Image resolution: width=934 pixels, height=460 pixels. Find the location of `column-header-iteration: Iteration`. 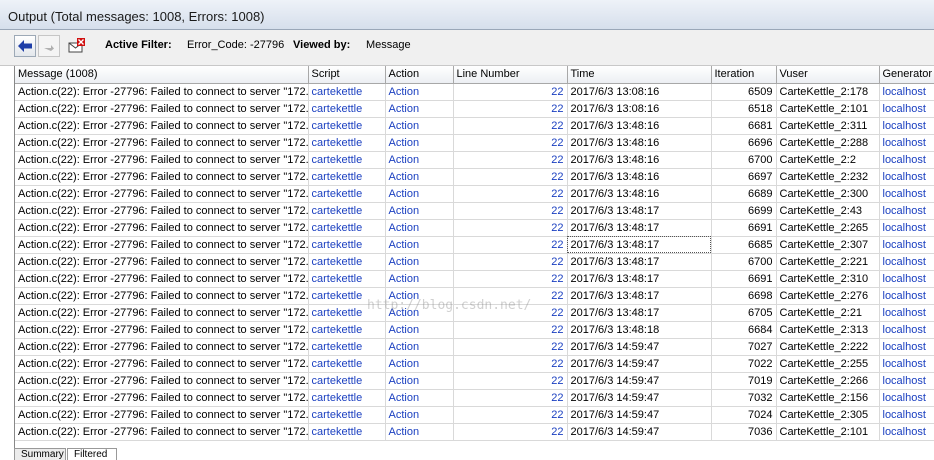

column-header-iteration: Iteration is located at coordinates (744, 75).